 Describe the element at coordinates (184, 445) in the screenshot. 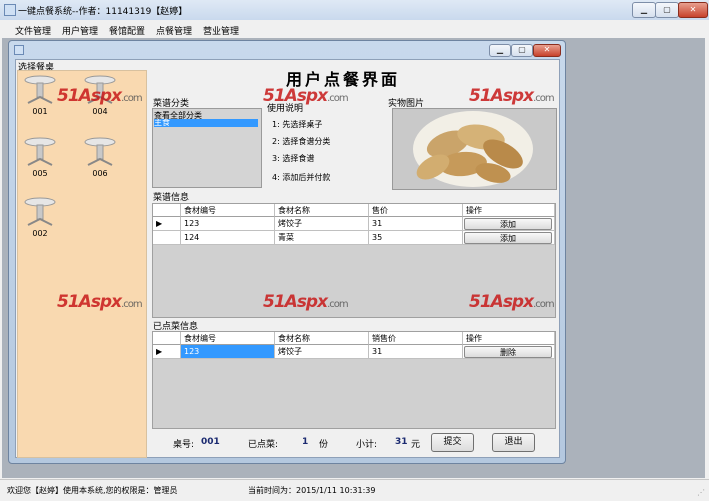

I see `table-number-label: 桌号:` at that location.